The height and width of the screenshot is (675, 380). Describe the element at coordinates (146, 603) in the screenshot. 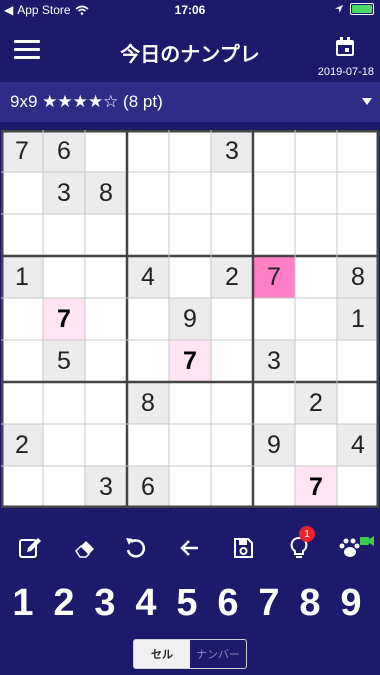

I see `number-key: 4` at that location.